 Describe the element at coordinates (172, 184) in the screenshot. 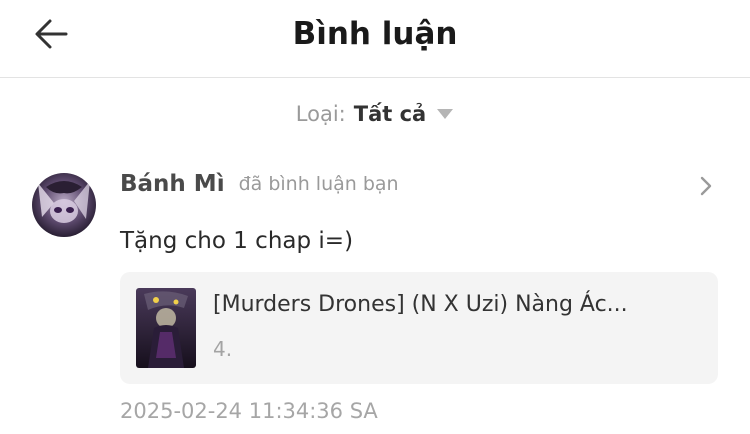

I see `username-link: Bánh Mì` at that location.